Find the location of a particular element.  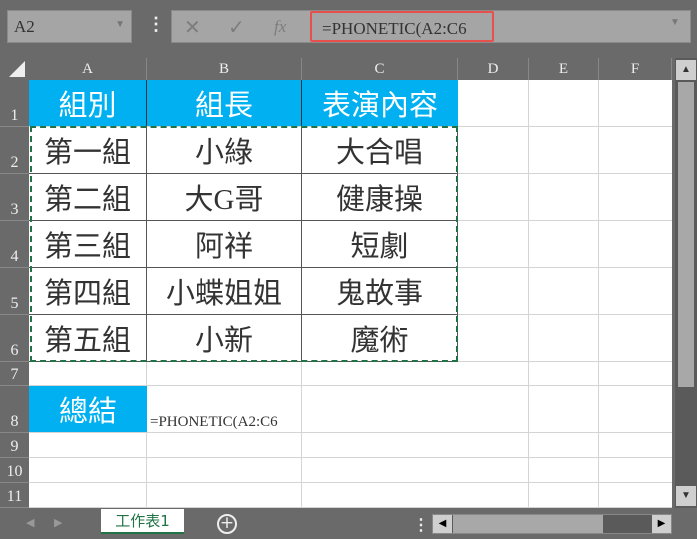

cell-a5: 第四組 is located at coordinates (88, 291).